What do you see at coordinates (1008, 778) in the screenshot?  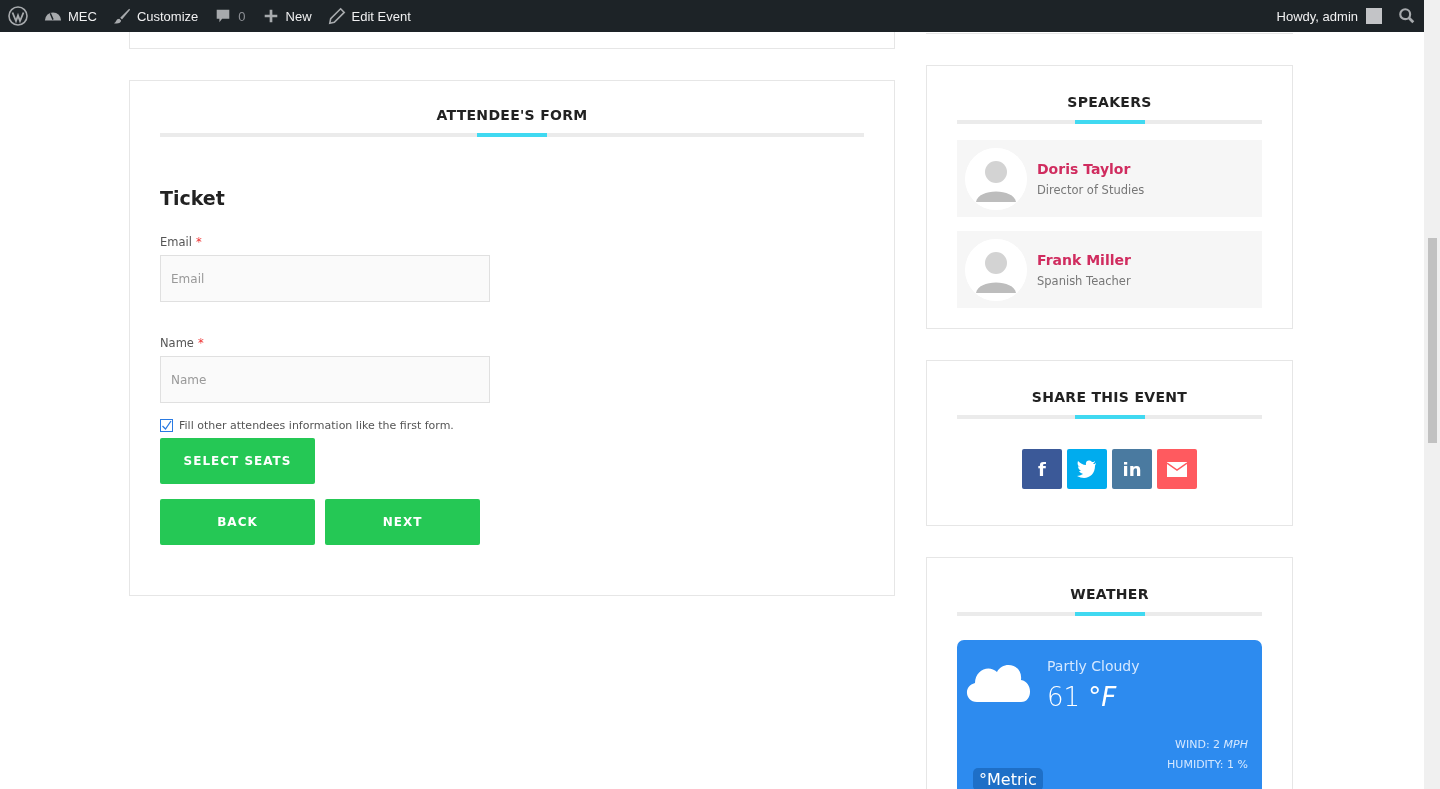 I see `unit-toggle-button: °Metric` at bounding box center [1008, 778].